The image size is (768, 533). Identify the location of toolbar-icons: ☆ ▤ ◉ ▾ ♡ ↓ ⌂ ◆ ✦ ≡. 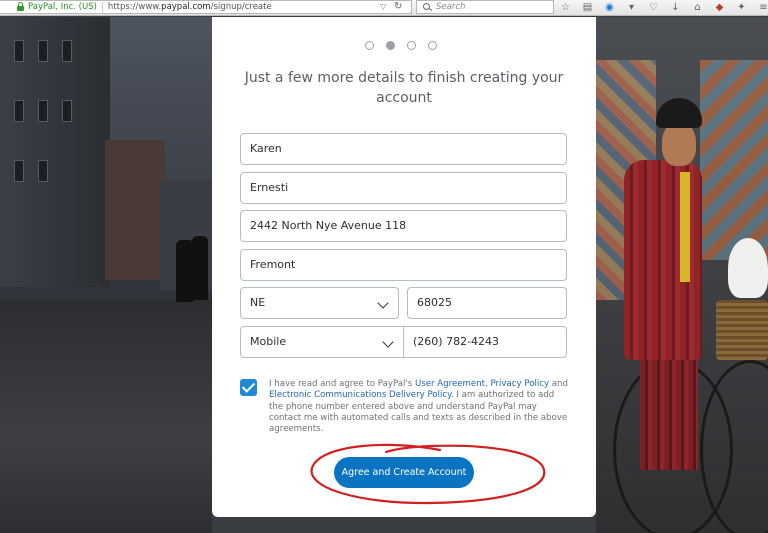
(664, 7).